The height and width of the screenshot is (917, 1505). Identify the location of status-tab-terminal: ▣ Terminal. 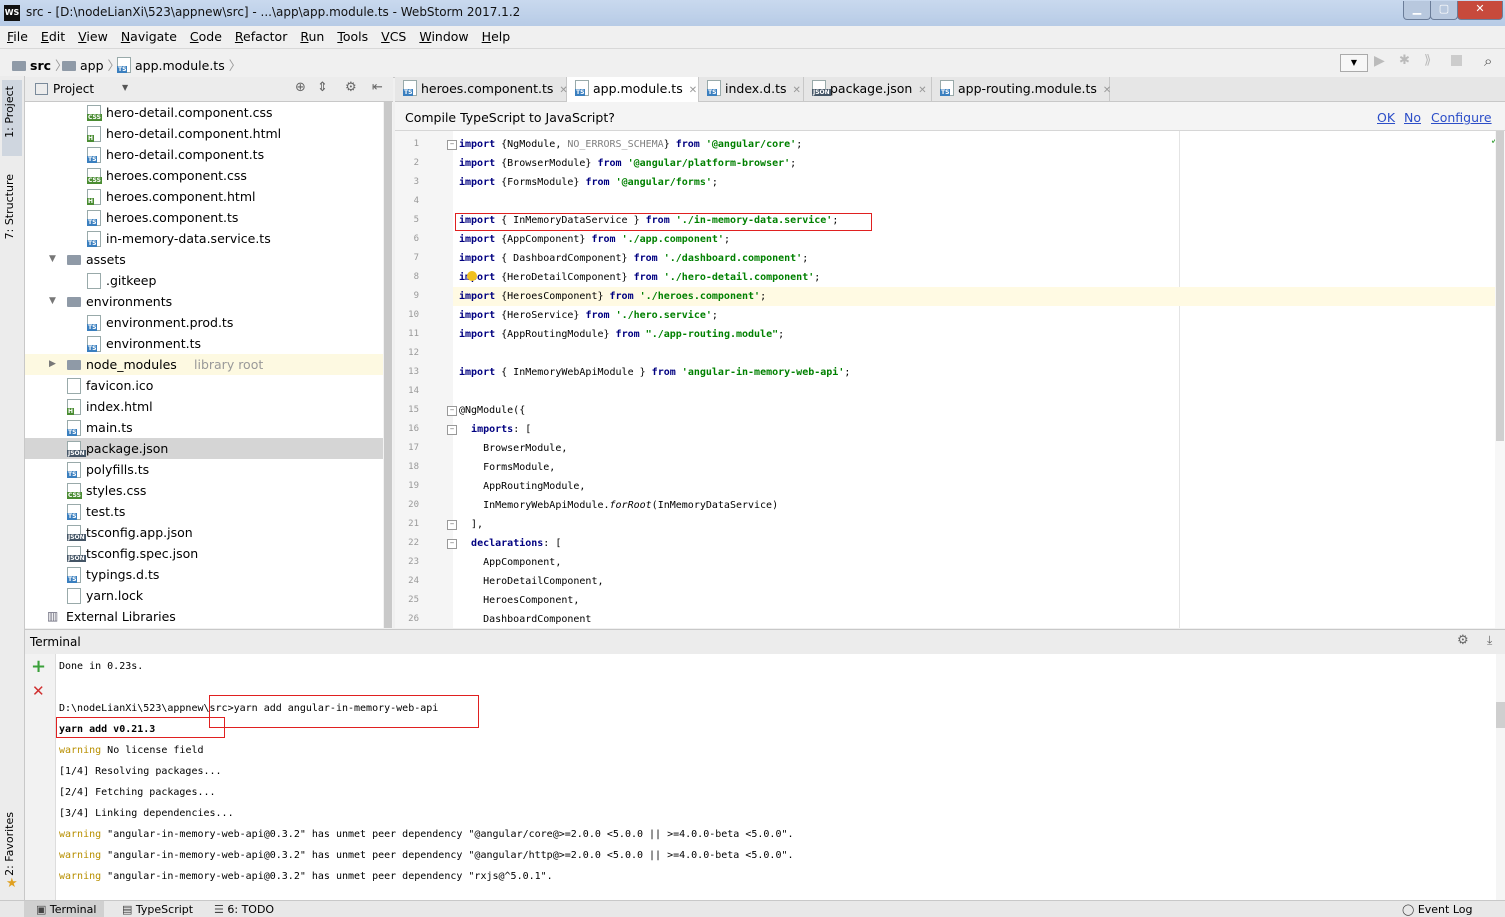
(66, 909).